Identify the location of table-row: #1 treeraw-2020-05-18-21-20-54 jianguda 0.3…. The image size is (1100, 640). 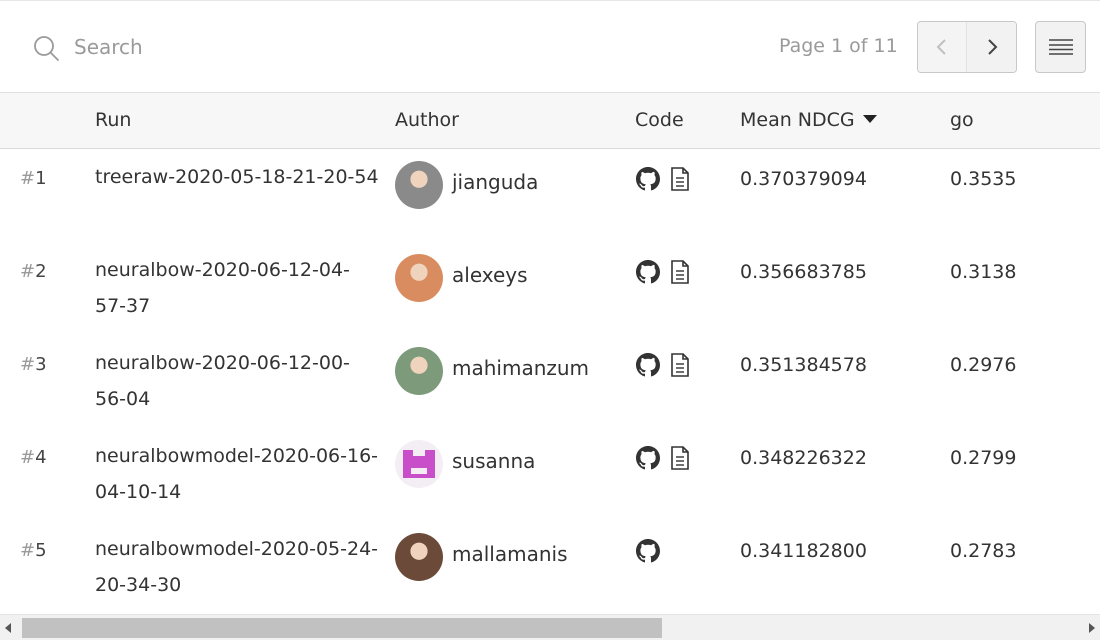
(550, 196).